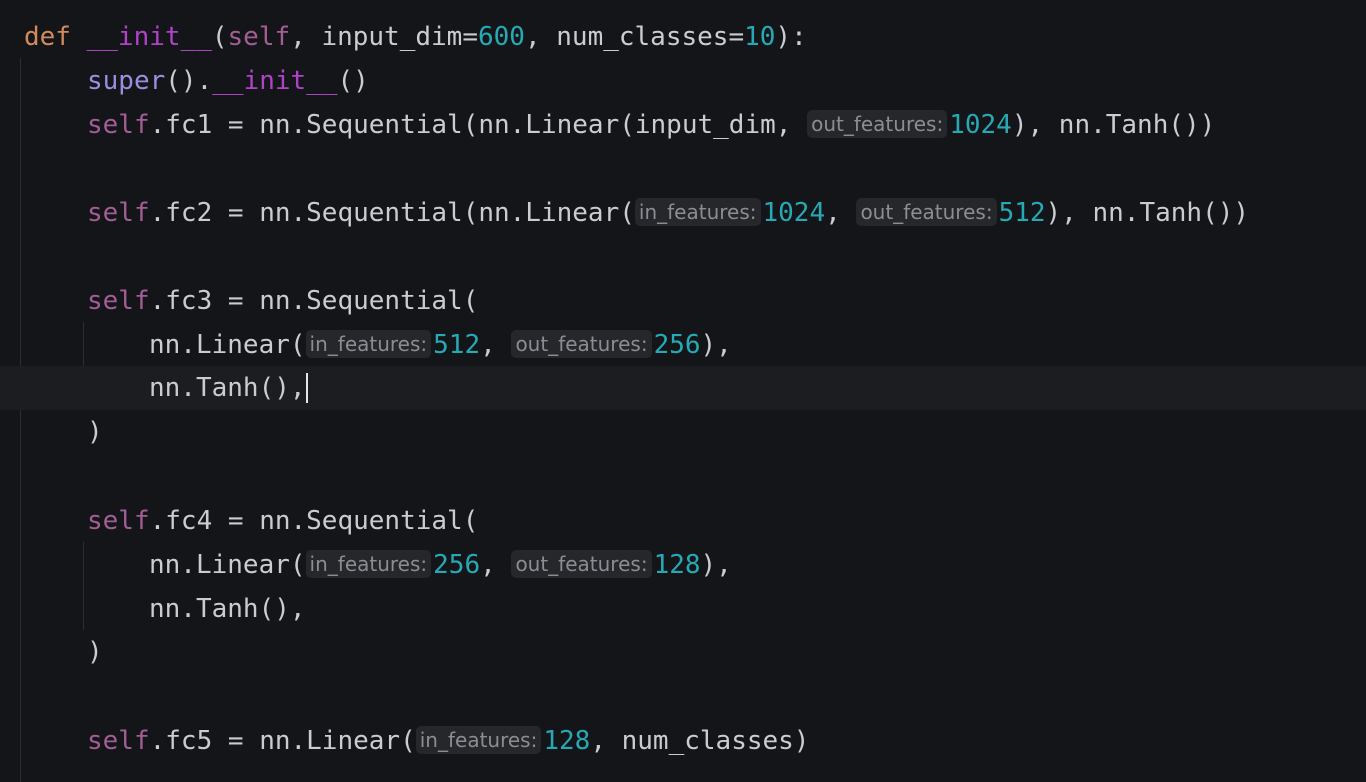  What do you see at coordinates (227, 609) in the screenshot?
I see `fc4-tanh-call: nn.Tanh(),` at bounding box center [227, 609].